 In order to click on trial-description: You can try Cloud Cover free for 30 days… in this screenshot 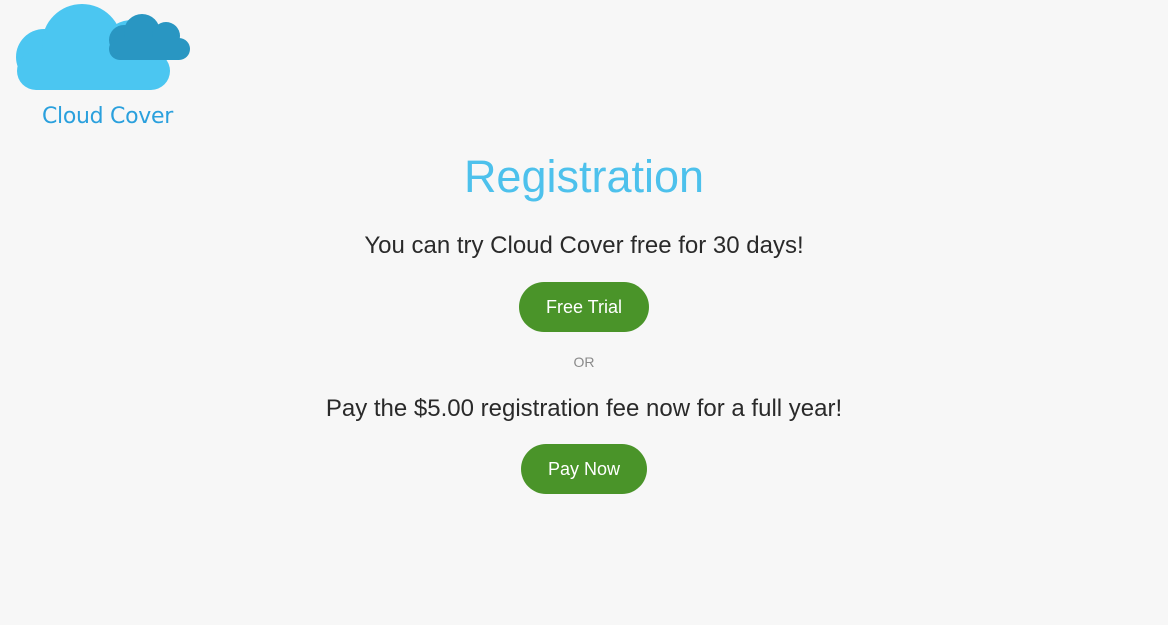, I will do `click(584, 245)`.